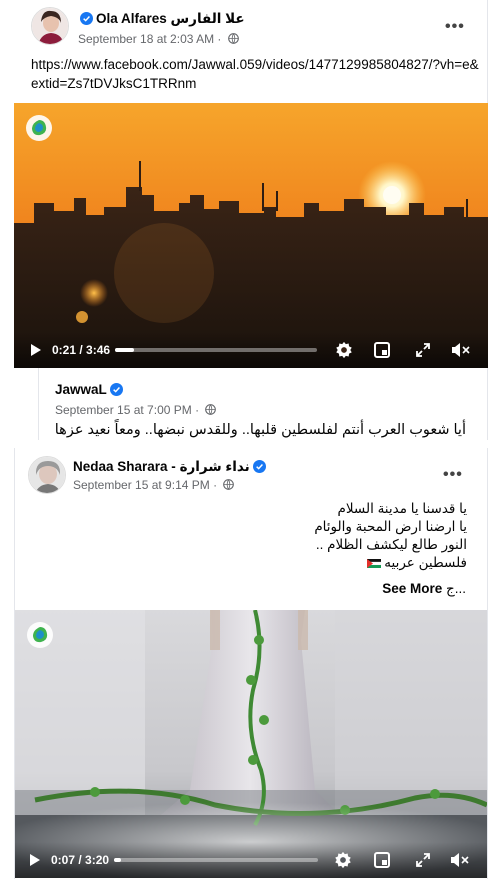 Image resolution: width=503 pixels, height=879 pixels. I want to click on post-text-line: النور طالع ليكشف الظلام .., so click(391, 544).